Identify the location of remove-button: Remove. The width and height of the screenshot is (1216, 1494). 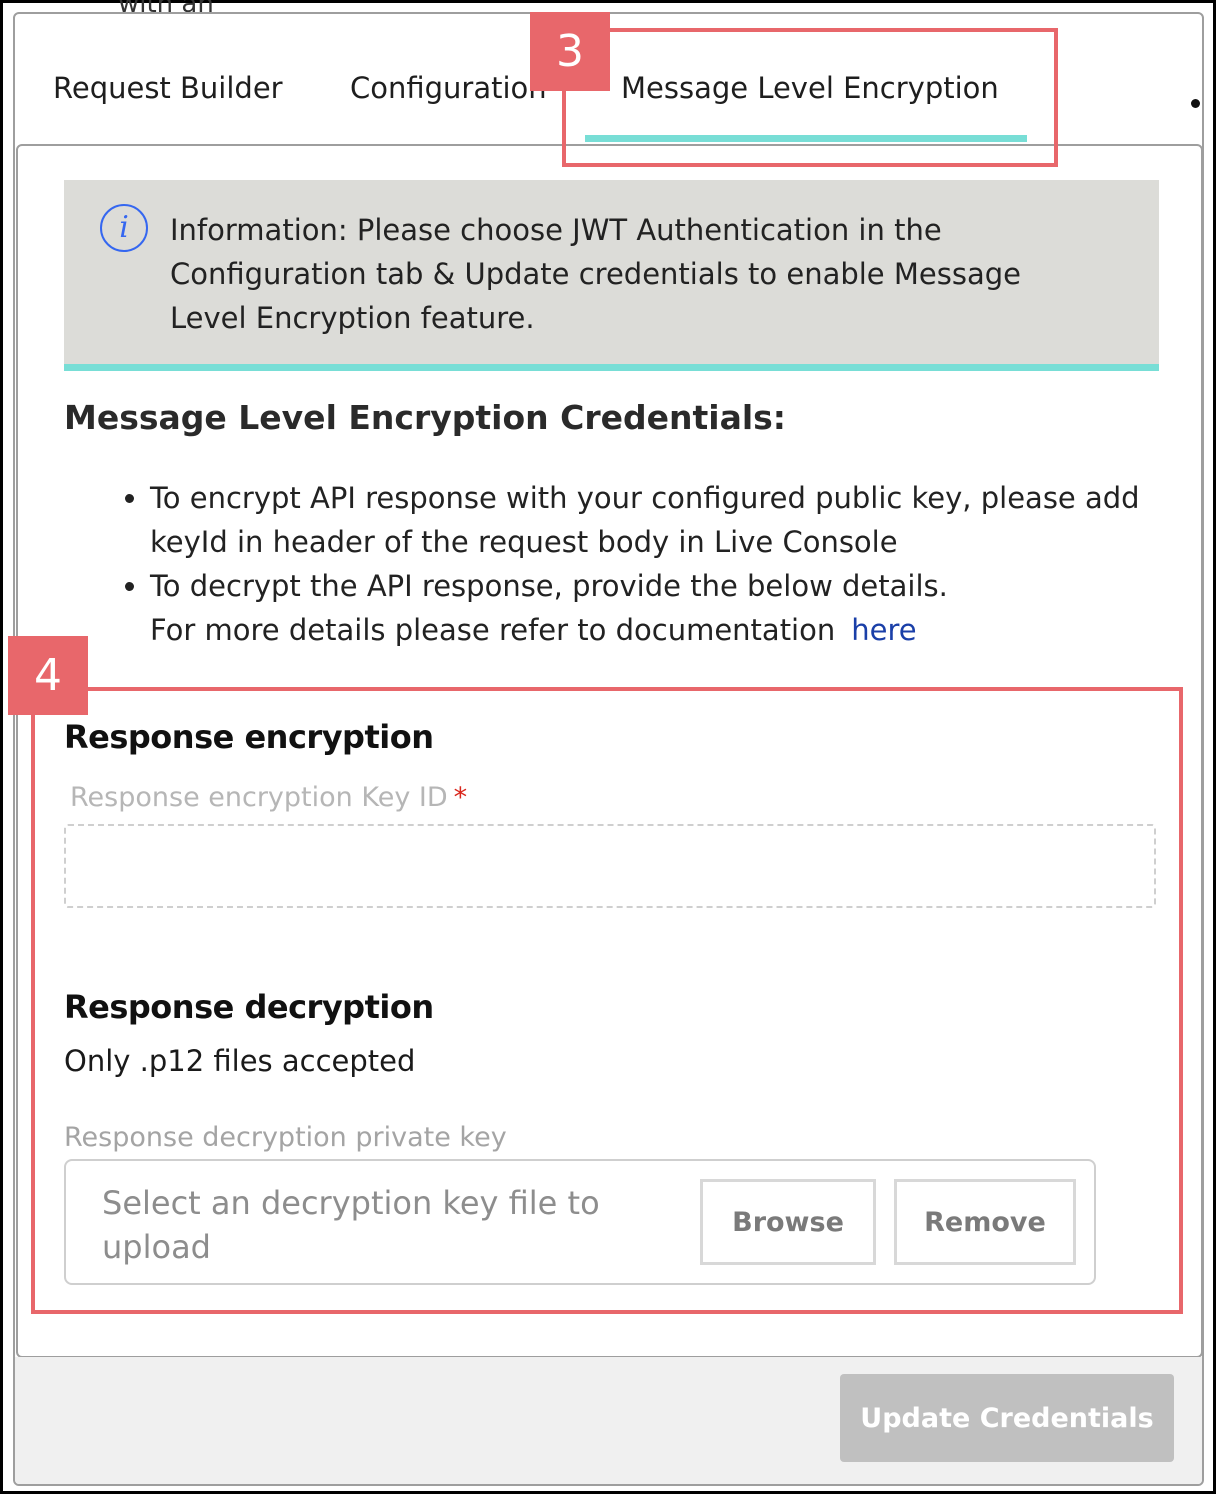
(985, 1222).